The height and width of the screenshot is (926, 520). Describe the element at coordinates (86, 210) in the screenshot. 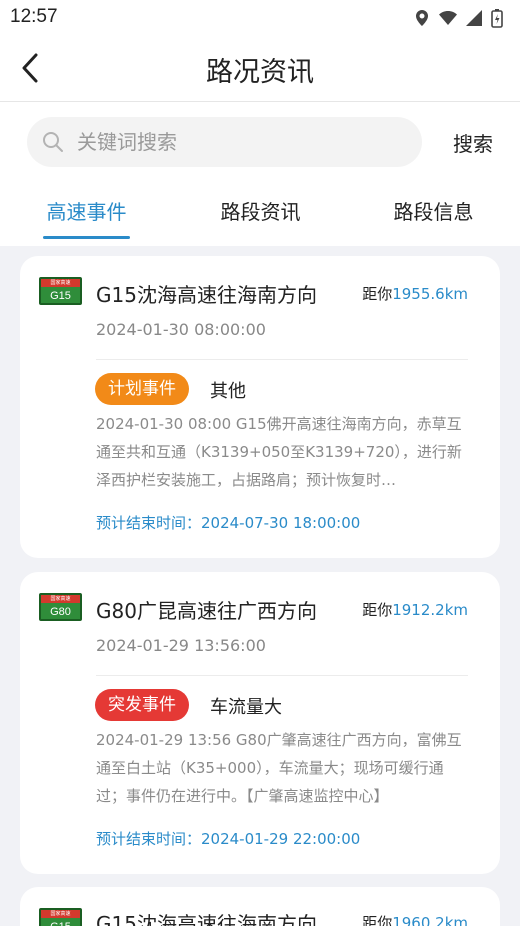

I see `tab-highway-events: 高速事件` at that location.